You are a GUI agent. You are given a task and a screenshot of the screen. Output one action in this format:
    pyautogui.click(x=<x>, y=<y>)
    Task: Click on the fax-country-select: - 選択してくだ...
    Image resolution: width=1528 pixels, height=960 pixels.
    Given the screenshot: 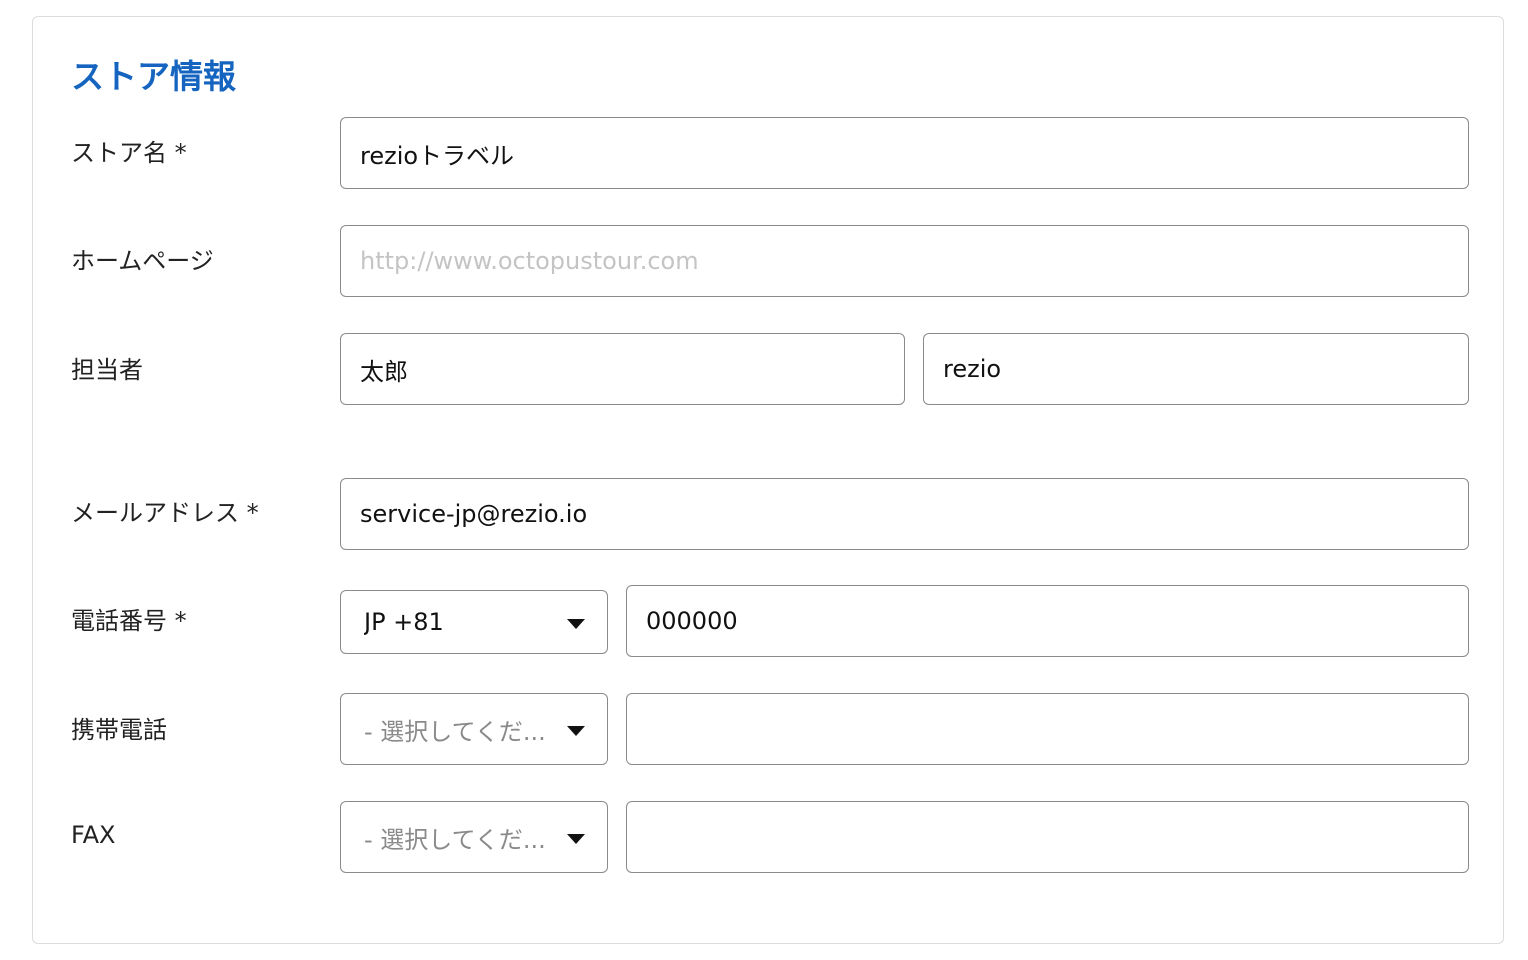 What is the action you would take?
    pyautogui.click(x=474, y=837)
    